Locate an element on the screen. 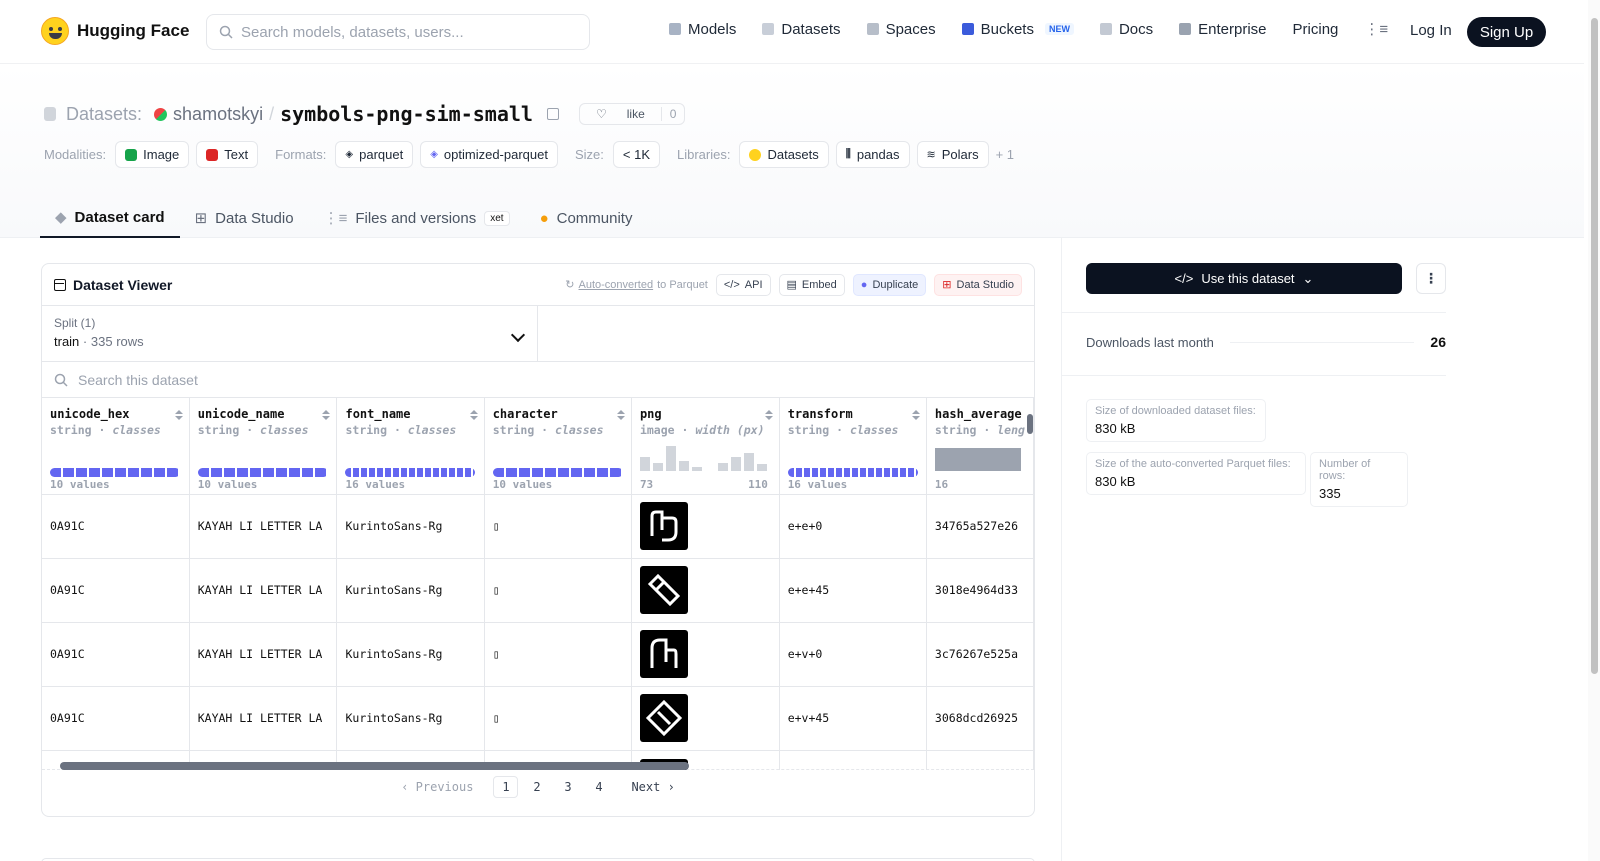 The image size is (1600, 861). tag-pandas: ⫼ pandas is located at coordinates (872, 154).